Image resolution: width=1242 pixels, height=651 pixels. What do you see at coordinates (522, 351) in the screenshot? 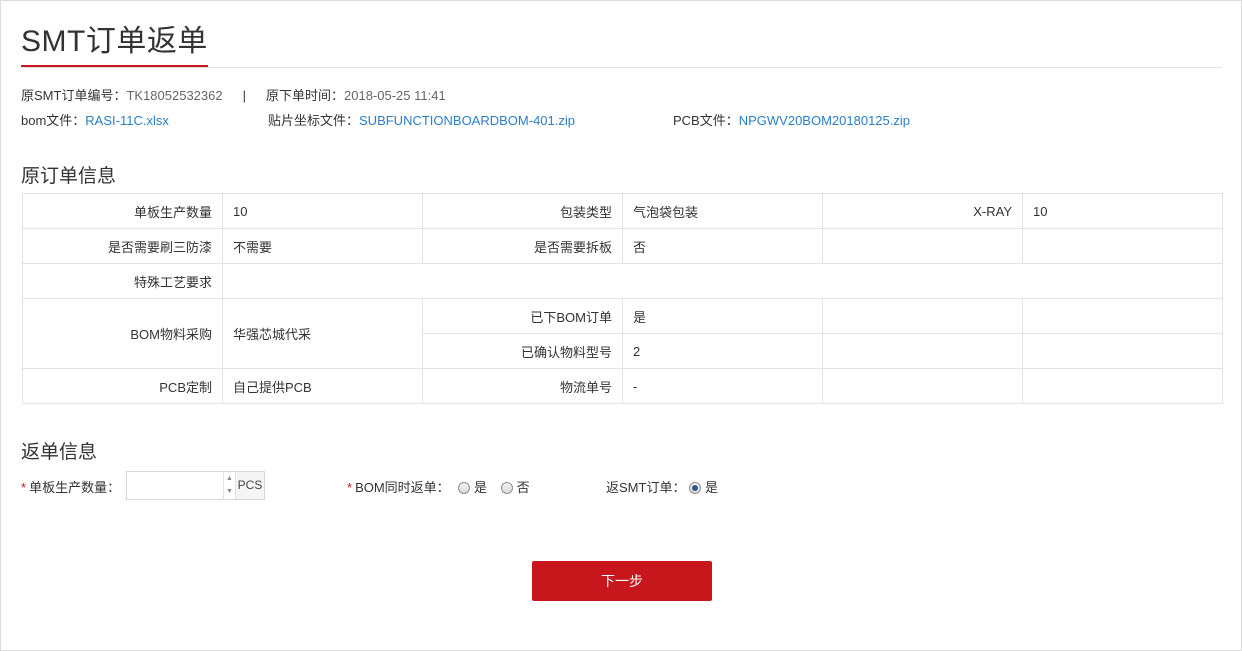
I see `confirmed-label: 已确认物料型号` at bounding box center [522, 351].